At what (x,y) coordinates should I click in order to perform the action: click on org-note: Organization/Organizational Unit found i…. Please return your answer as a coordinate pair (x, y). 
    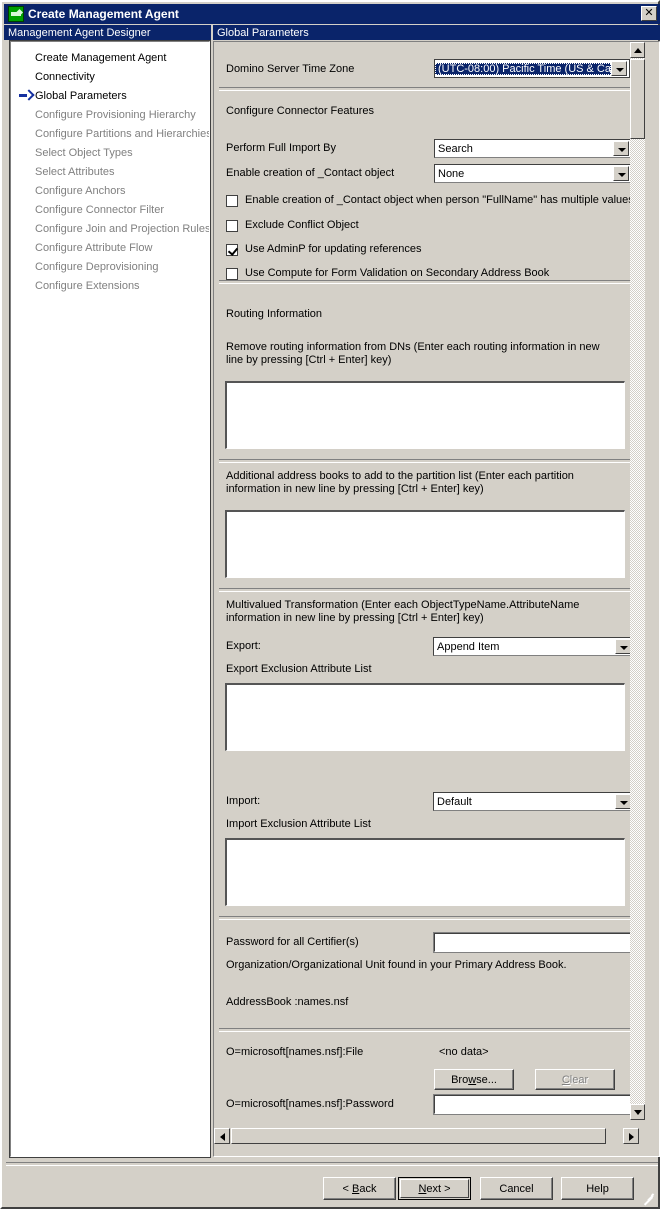
    Looking at the image, I should click on (396, 965).